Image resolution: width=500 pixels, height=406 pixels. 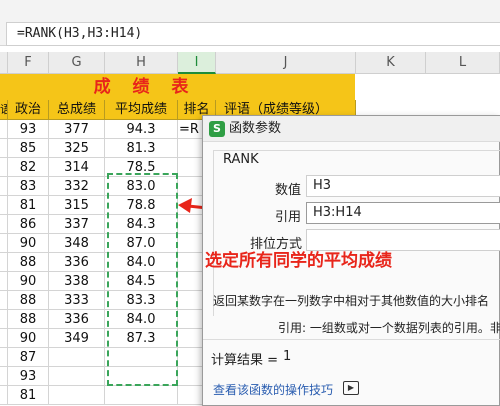 I want to click on dialog-titlebar: S 函数参数, so click(x=351, y=129).